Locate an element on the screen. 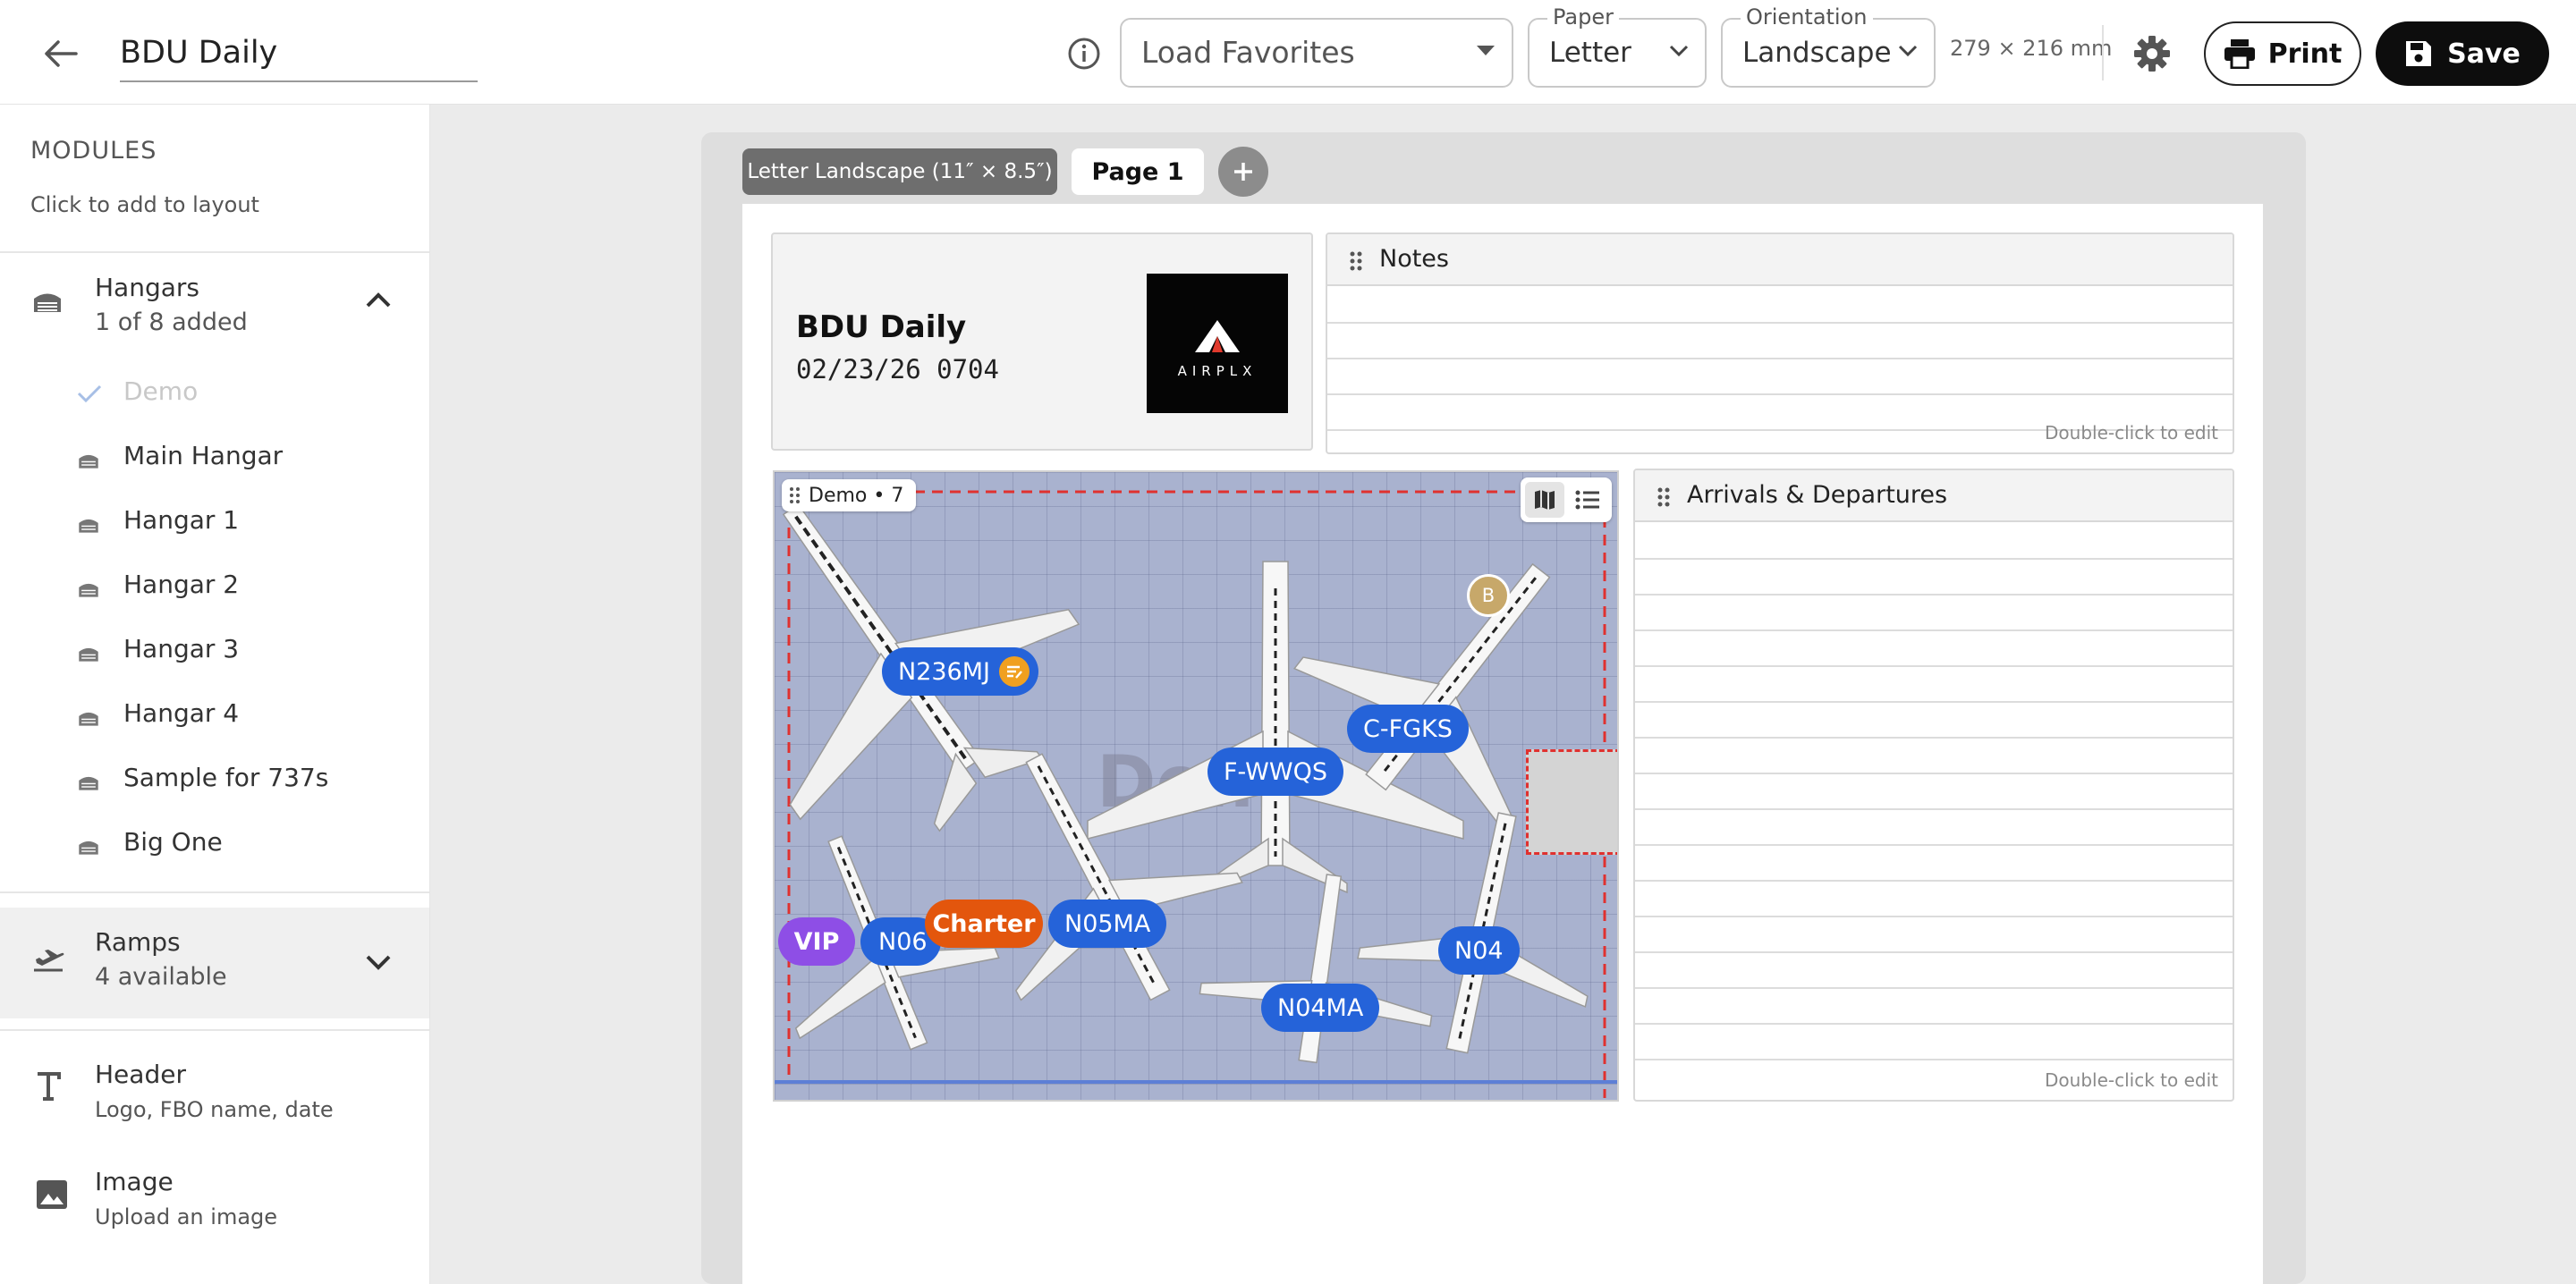  aircraft-n04ma-shape is located at coordinates (1316, 969).